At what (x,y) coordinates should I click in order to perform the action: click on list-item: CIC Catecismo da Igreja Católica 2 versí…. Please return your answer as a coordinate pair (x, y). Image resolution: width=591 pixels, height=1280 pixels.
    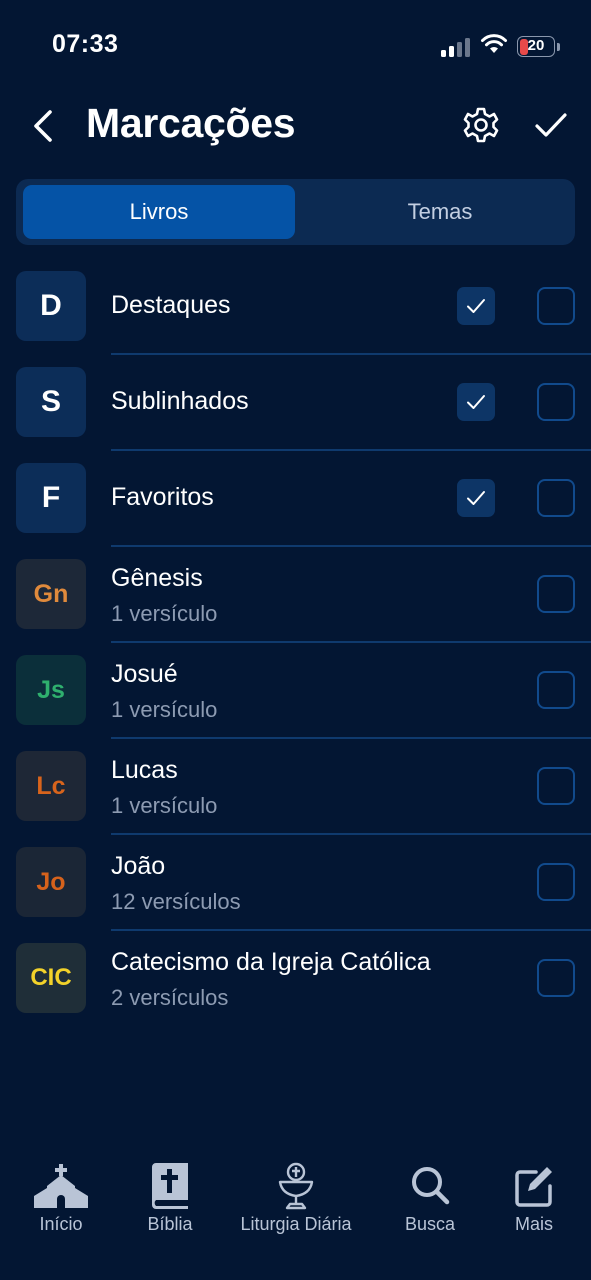
    Looking at the image, I should click on (295, 979).